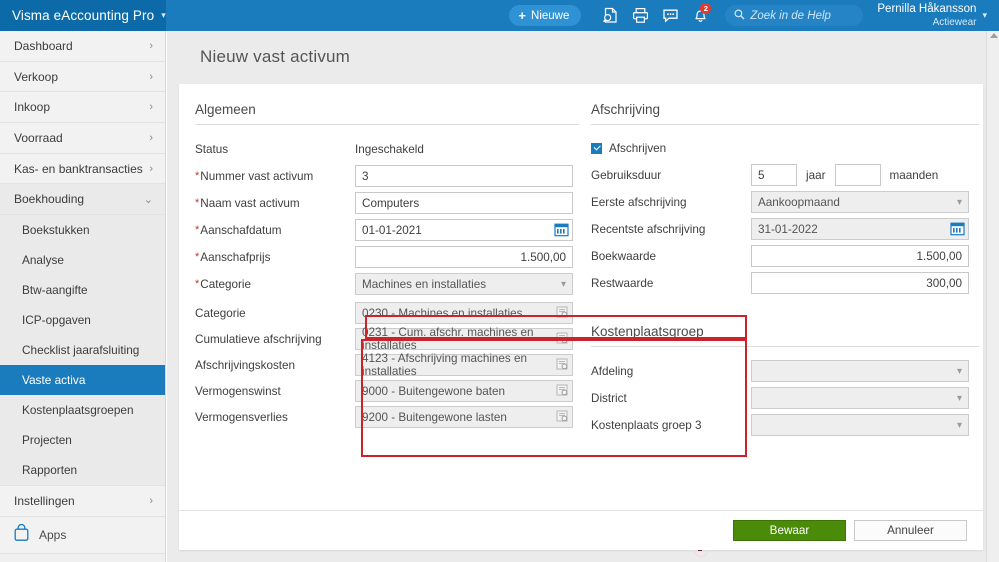 Image resolution: width=999 pixels, height=562 pixels. Describe the element at coordinates (220, 313) in the screenshot. I see `account-label: Categorie` at that location.